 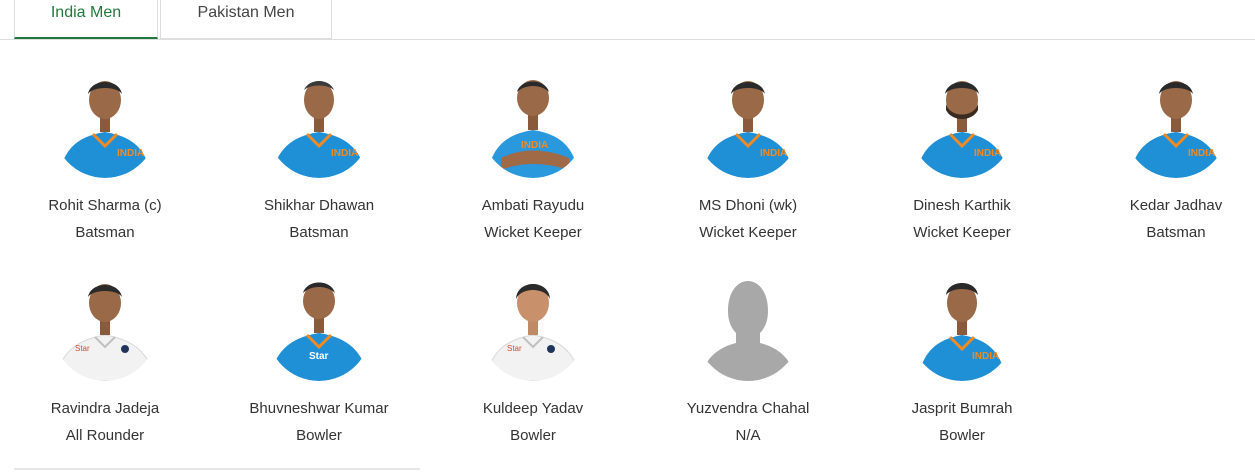 I want to click on player-card: INDIA Shikhar Dhawan Batsman, so click(x=319, y=158).